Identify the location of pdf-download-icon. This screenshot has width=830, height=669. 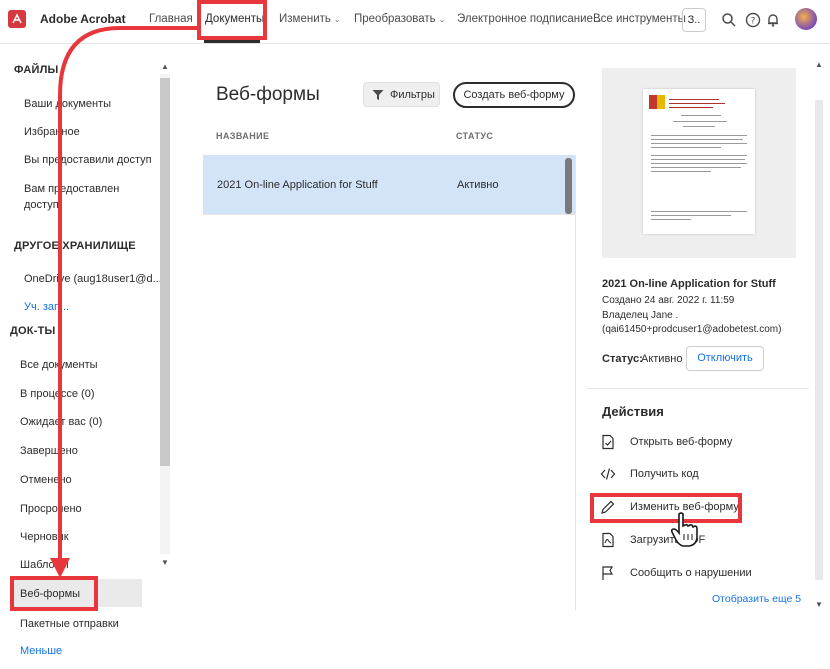
(608, 540).